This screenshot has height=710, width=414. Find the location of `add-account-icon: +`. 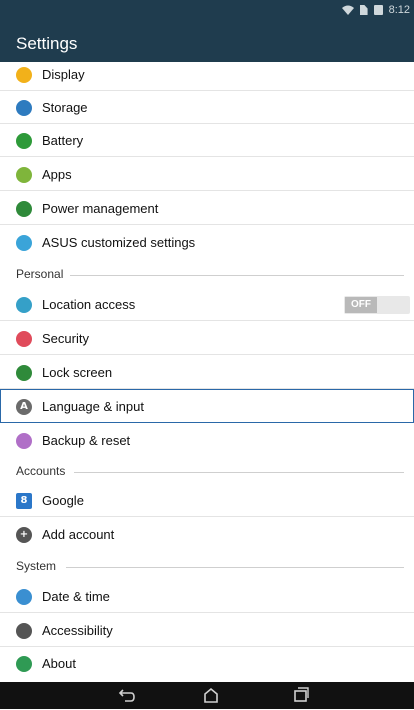

add-account-icon: + is located at coordinates (24, 535).